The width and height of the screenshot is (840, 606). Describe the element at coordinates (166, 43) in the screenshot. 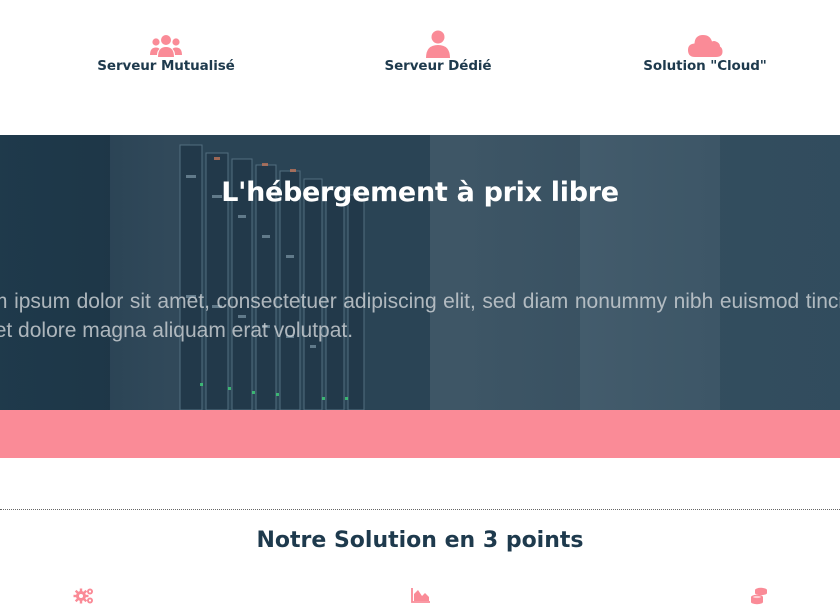

I see `users-icon` at that location.